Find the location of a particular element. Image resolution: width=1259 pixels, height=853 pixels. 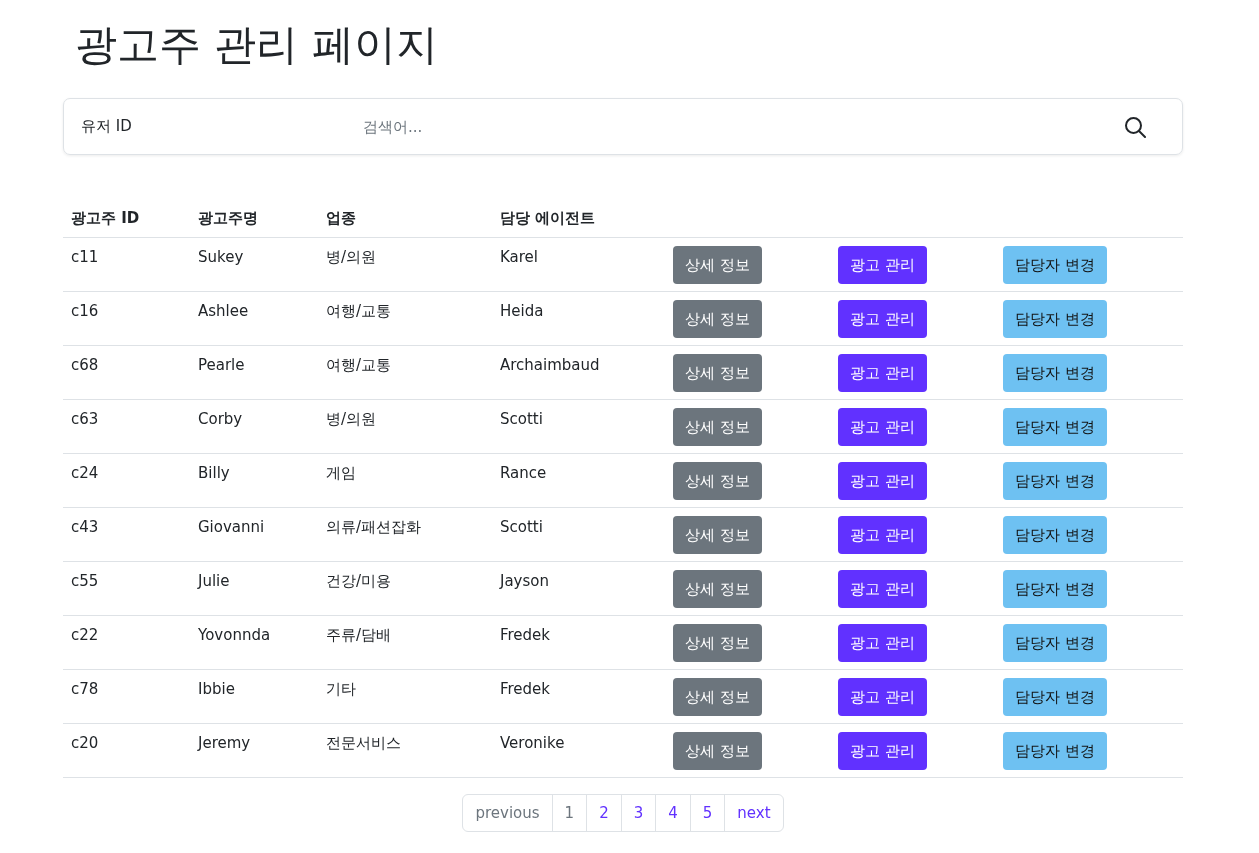

table-cell: 건강/미용 is located at coordinates (405, 588).